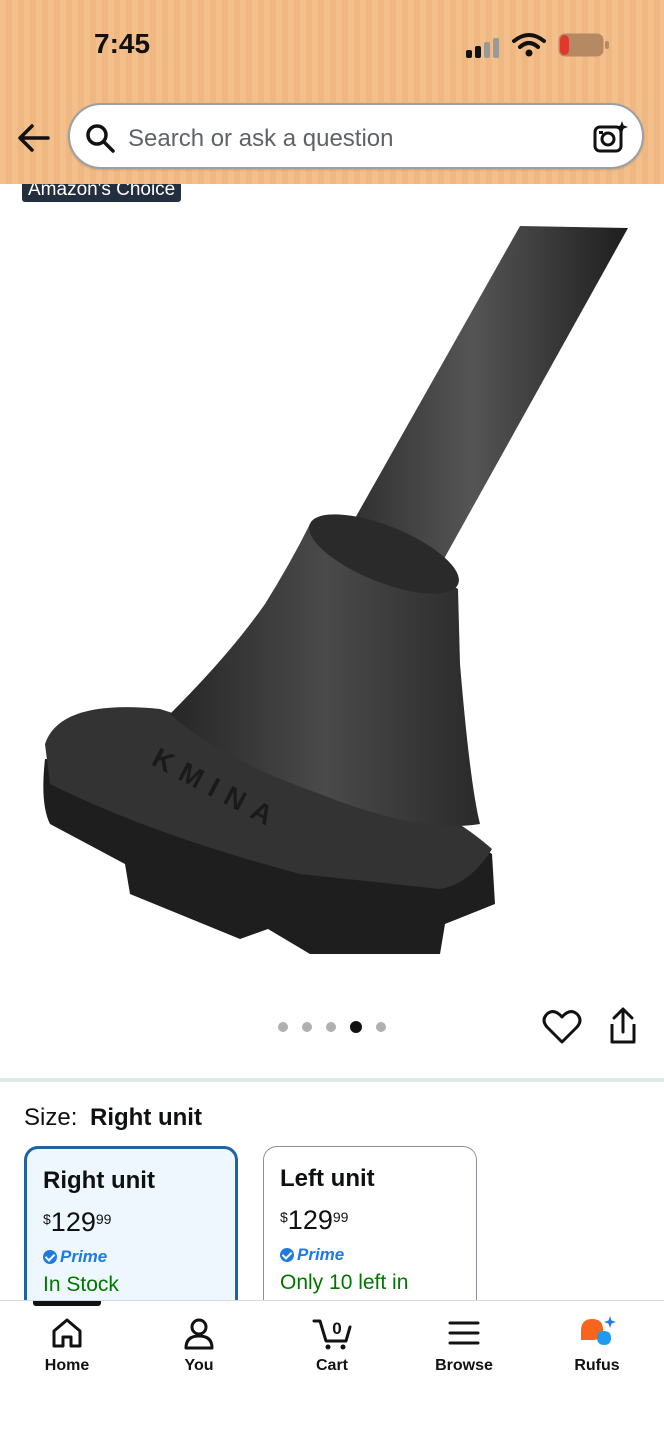  Describe the element at coordinates (332, 92) in the screenshot. I see `app-header: 7:45 Search or ask a question` at that location.